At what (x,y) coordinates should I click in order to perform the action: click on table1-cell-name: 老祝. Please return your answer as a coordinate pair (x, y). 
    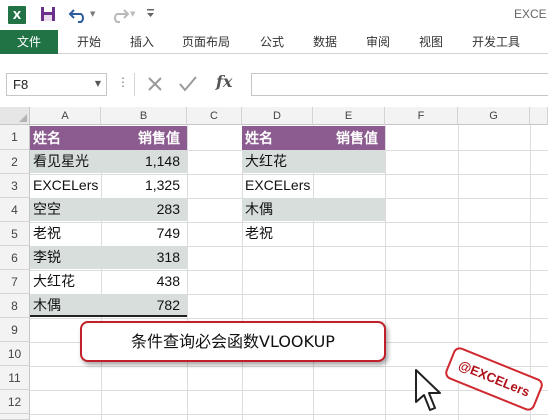
    Looking at the image, I should click on (65, 233).